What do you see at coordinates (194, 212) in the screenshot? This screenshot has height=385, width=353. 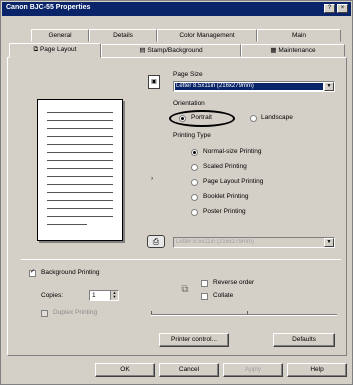 I see `poster-printing-radio` at bounding box center [194, 212].